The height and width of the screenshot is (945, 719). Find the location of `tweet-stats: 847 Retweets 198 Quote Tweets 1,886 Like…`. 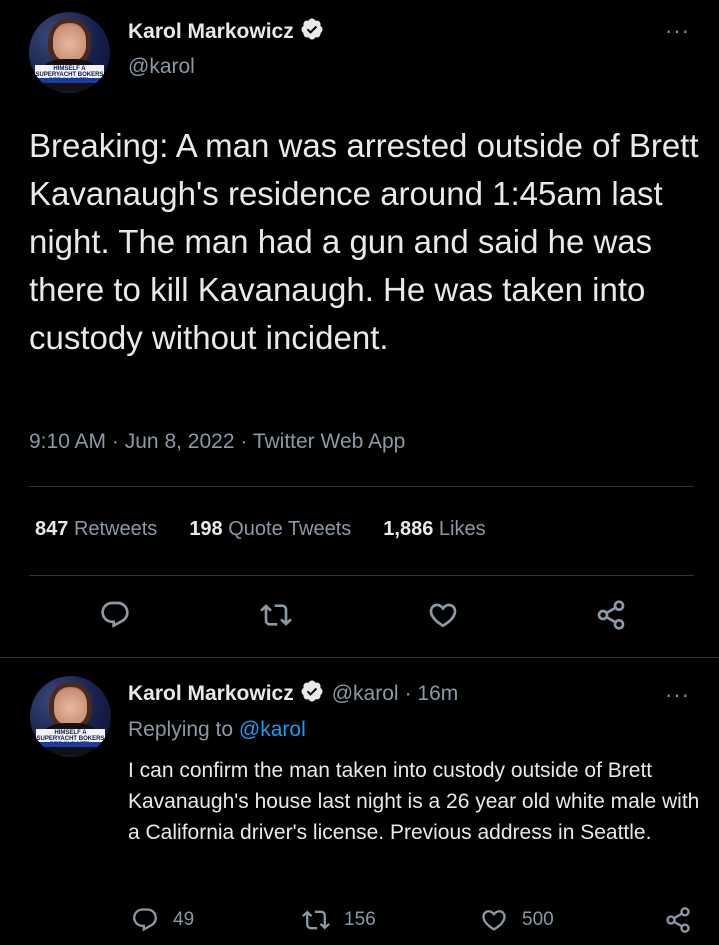

tweet-stats: 847 Retweets 198 Quote Tweets 1,886 Like… is located at coordinates (260, 529).